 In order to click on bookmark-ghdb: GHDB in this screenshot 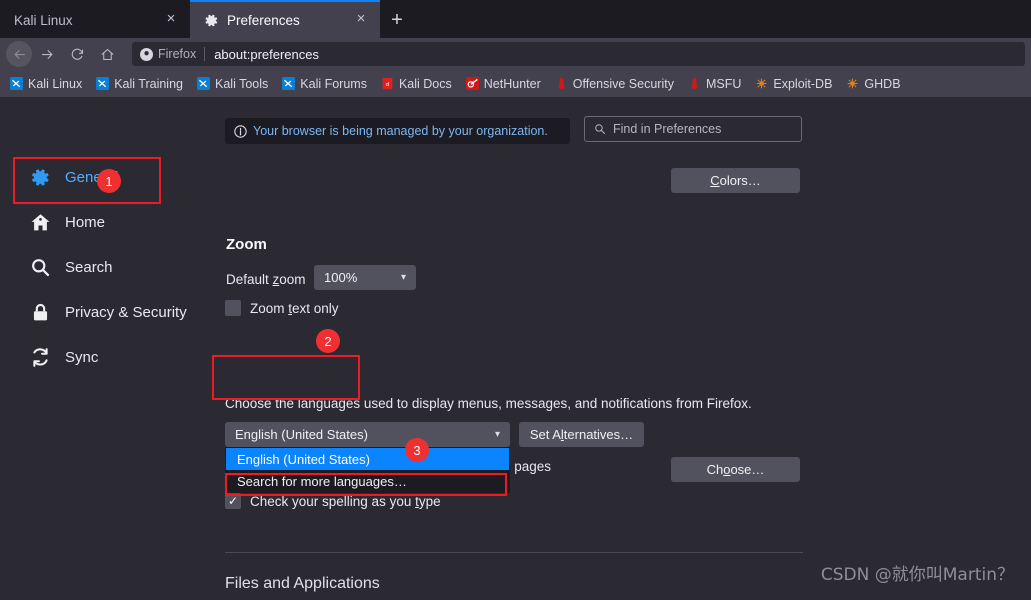, I will do `click(873, 84)`.